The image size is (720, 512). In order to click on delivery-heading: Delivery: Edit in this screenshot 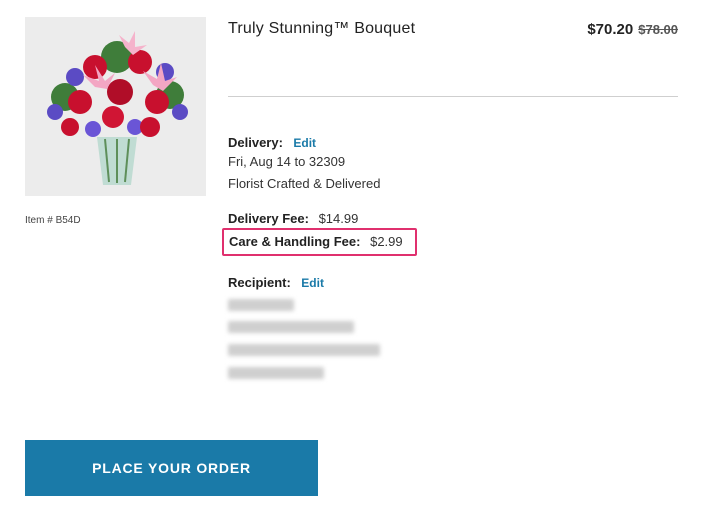, I will do `click(272, 143)`.